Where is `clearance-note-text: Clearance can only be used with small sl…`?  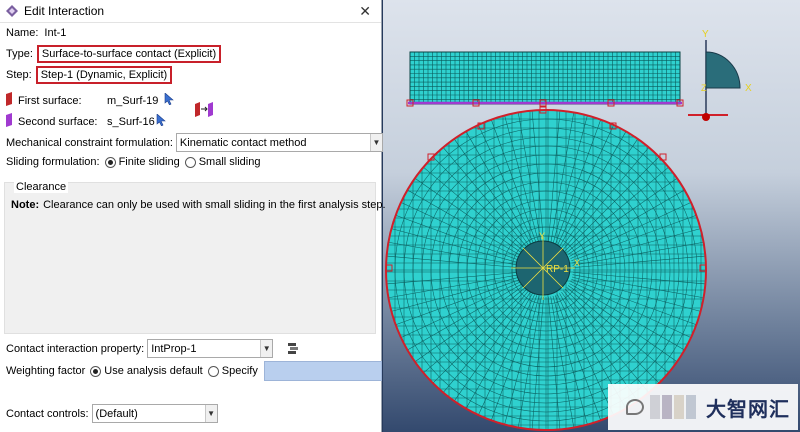
clearance-note-text: Clearance can only be used with small sl… is located at coordinates (214, 205).